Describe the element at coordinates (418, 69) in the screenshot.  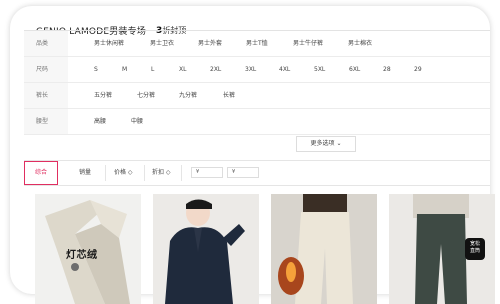
I see `filter-option: 29` at that location.